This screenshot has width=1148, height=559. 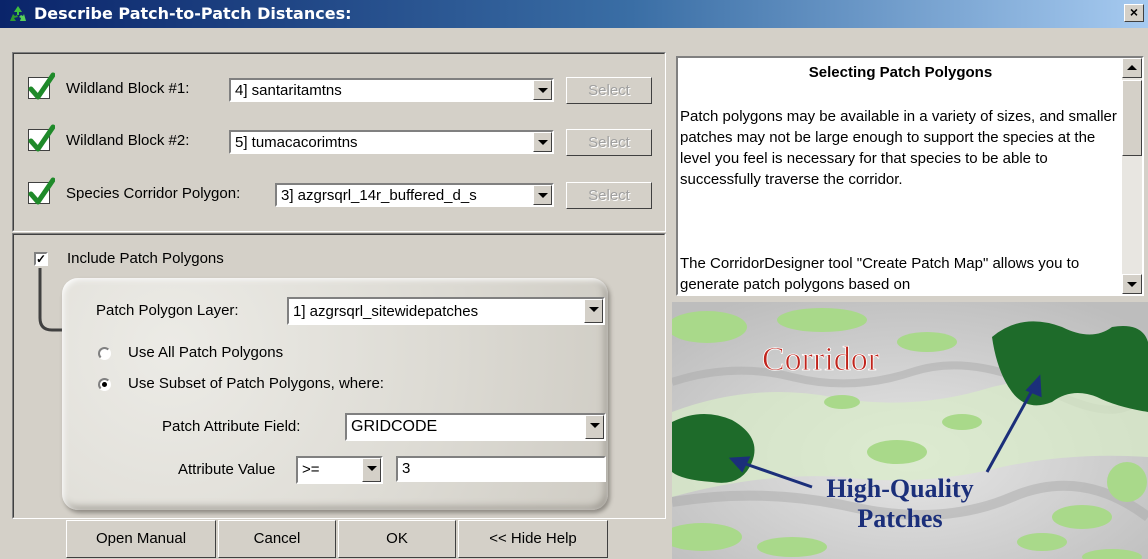 What do you see at coordinates (128, 140) in the screenshot?
I see `block2-label: Wildland Block #2:` at bounding box center [128, 140].